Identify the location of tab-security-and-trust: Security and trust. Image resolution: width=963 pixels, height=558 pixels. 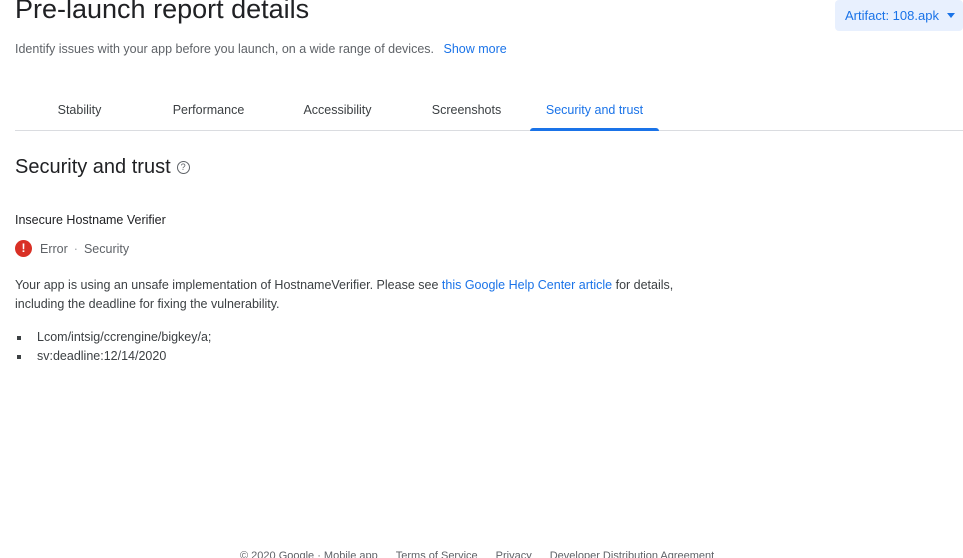
(594, 110).